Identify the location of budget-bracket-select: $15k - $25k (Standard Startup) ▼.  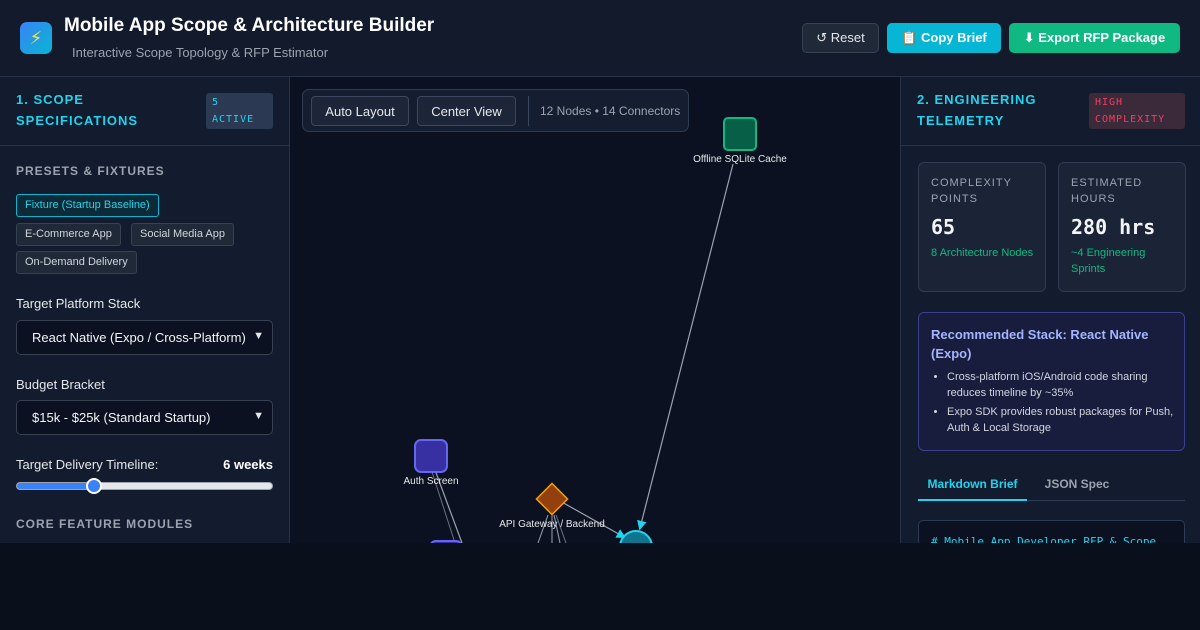
(144, 417).